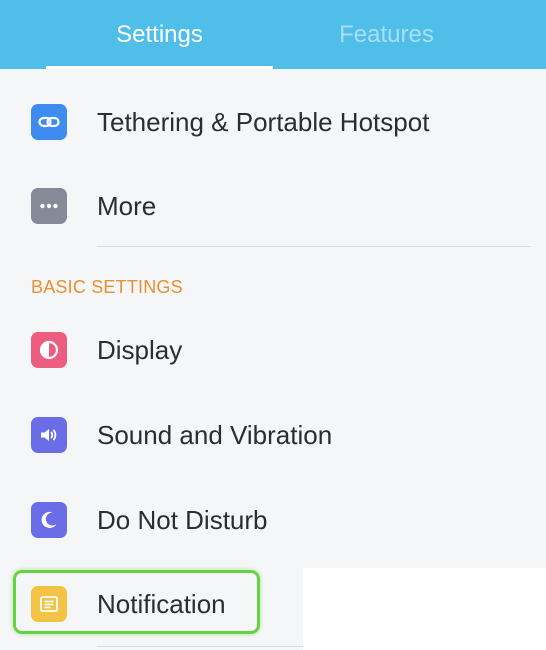 The width and height of the screenshot is (546, 650). Describe the element at coordinates (49, 122) in the screenshot. I see `link-icon` at that location.